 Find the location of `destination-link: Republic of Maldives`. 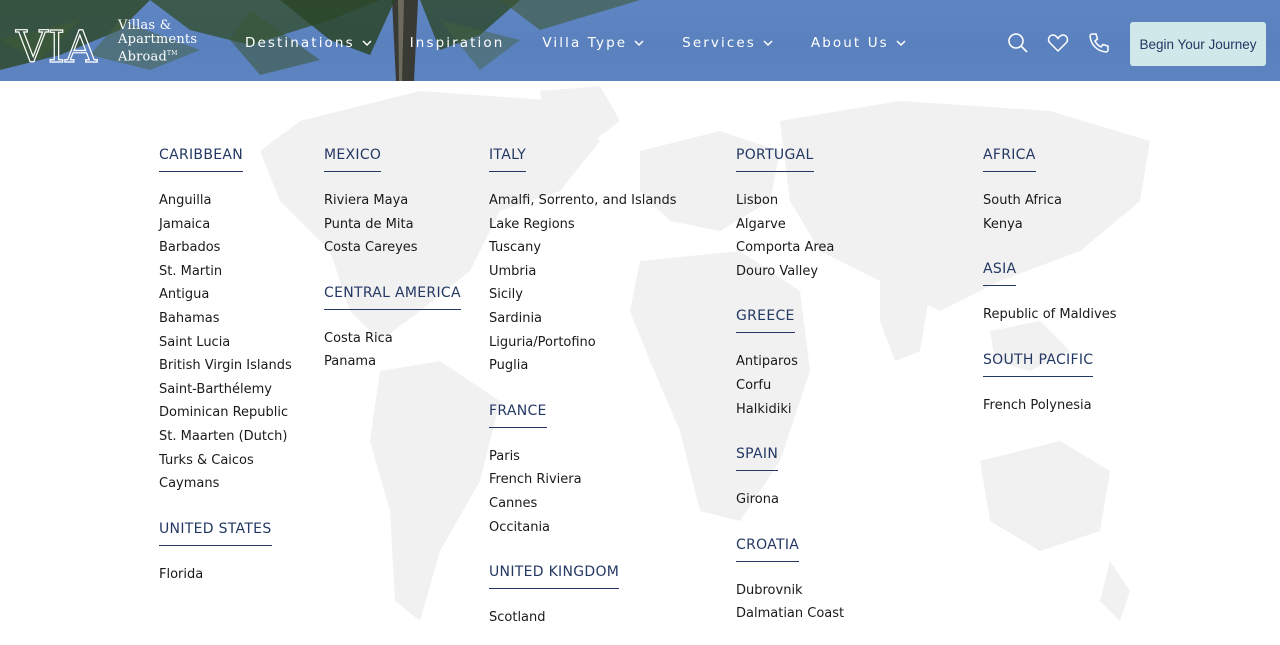

destination-link: Republic of Maldives is located at coordinates (1049, 315).